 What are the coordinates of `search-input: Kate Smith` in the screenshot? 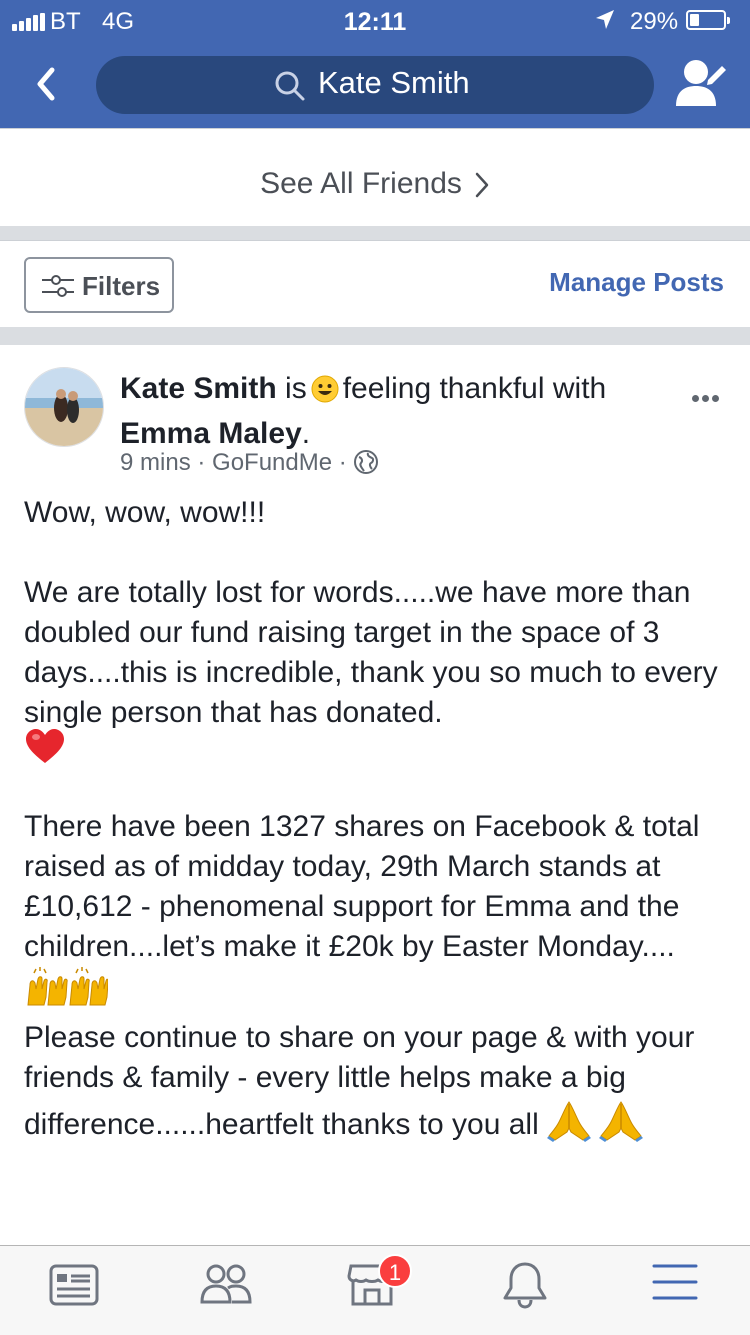 It's located at (394, 83).